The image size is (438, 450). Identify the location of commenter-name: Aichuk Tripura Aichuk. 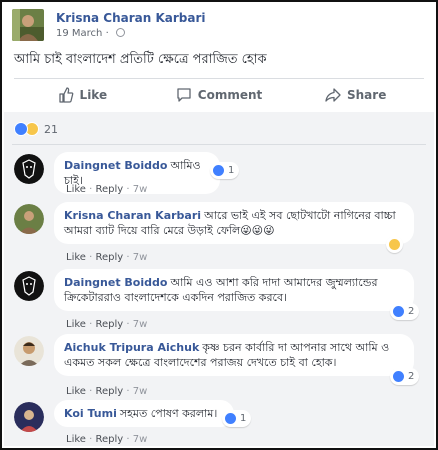
(131, 347).